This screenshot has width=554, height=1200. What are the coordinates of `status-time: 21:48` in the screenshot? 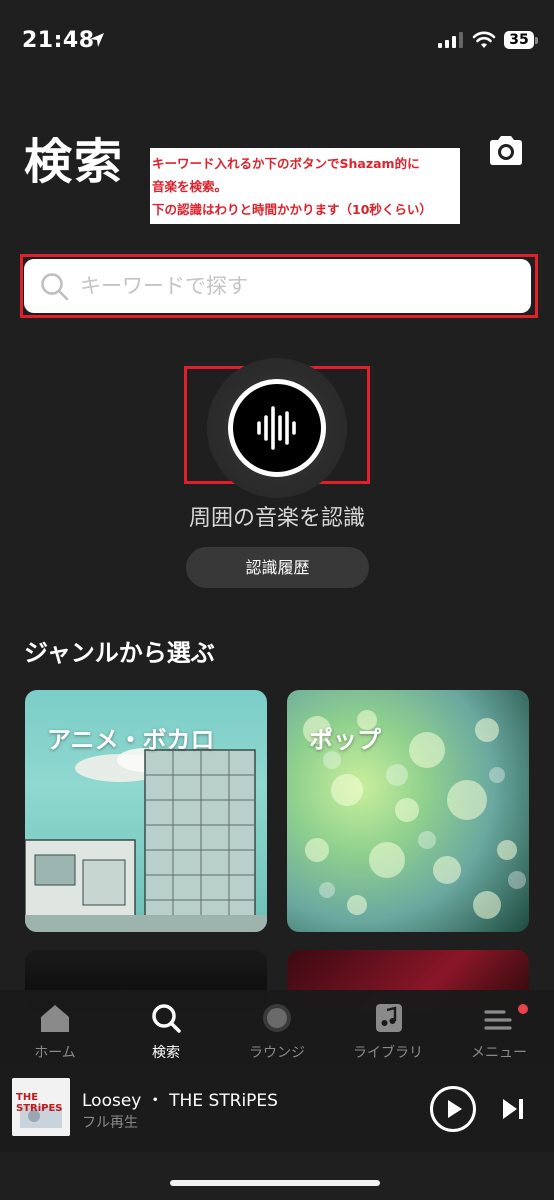 It's located at (58, 40).